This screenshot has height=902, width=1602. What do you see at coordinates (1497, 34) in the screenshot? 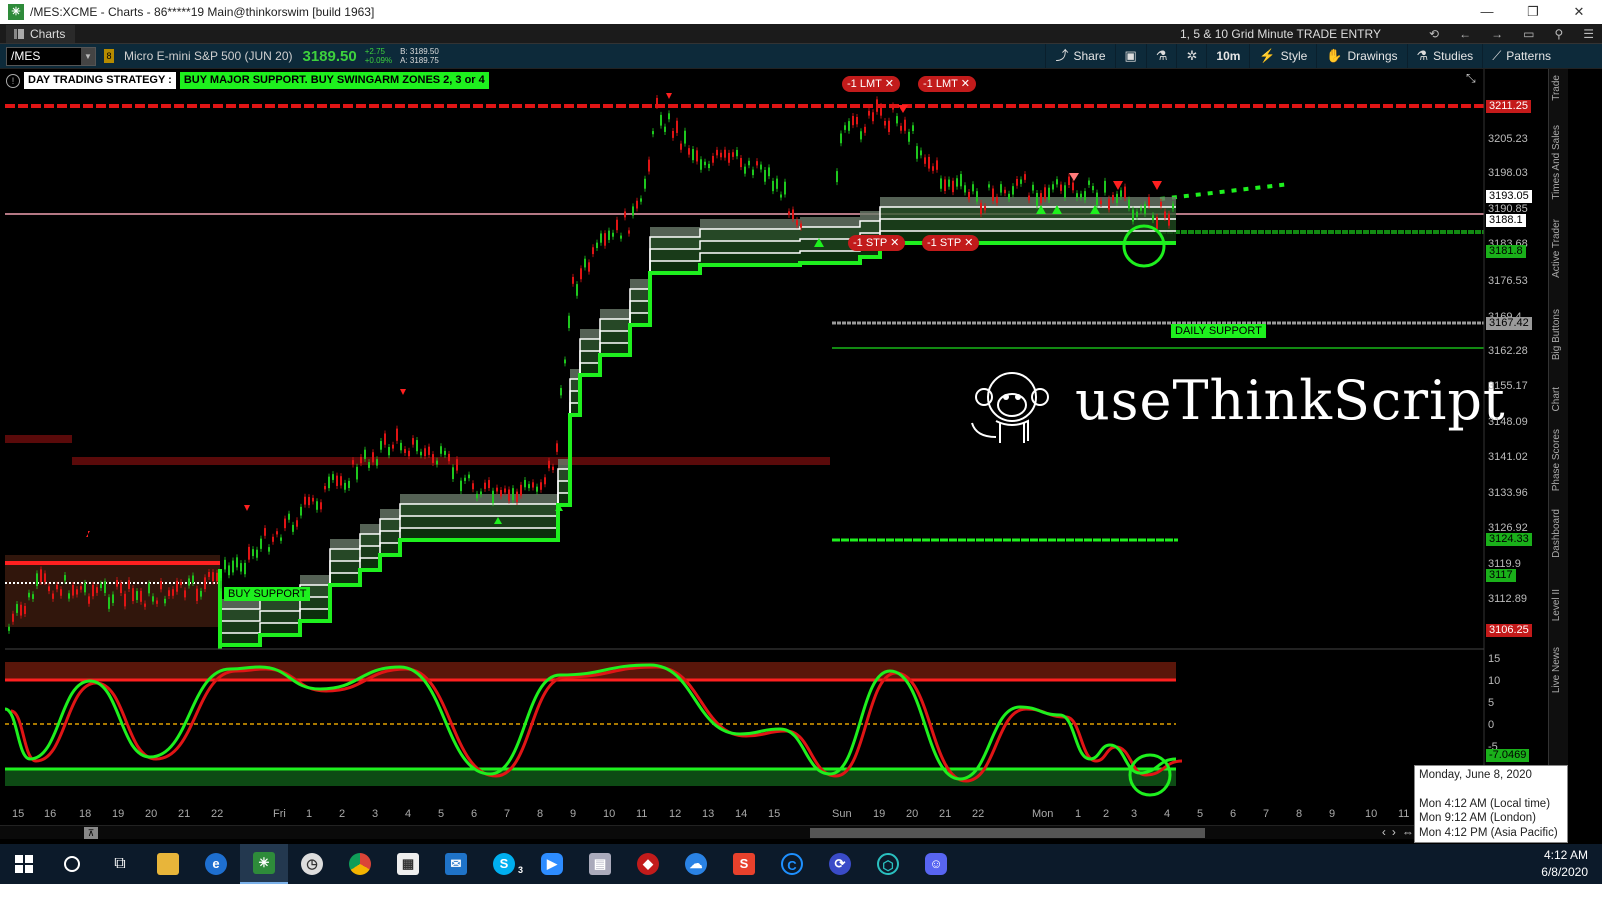
I see `forward-arrow-icon: →` at bounding box center [1497, 34].